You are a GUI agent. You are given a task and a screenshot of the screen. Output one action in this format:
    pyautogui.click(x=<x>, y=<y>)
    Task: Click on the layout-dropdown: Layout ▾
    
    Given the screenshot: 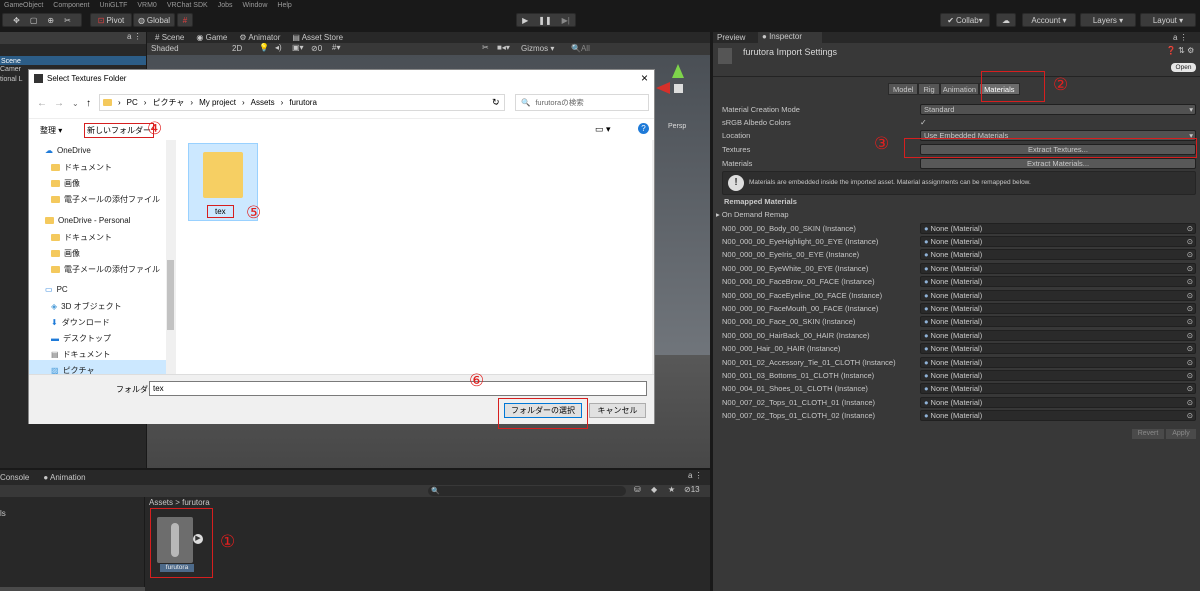 What is the action you would take?
    pyautogui.click(x=1168, y=20)
    